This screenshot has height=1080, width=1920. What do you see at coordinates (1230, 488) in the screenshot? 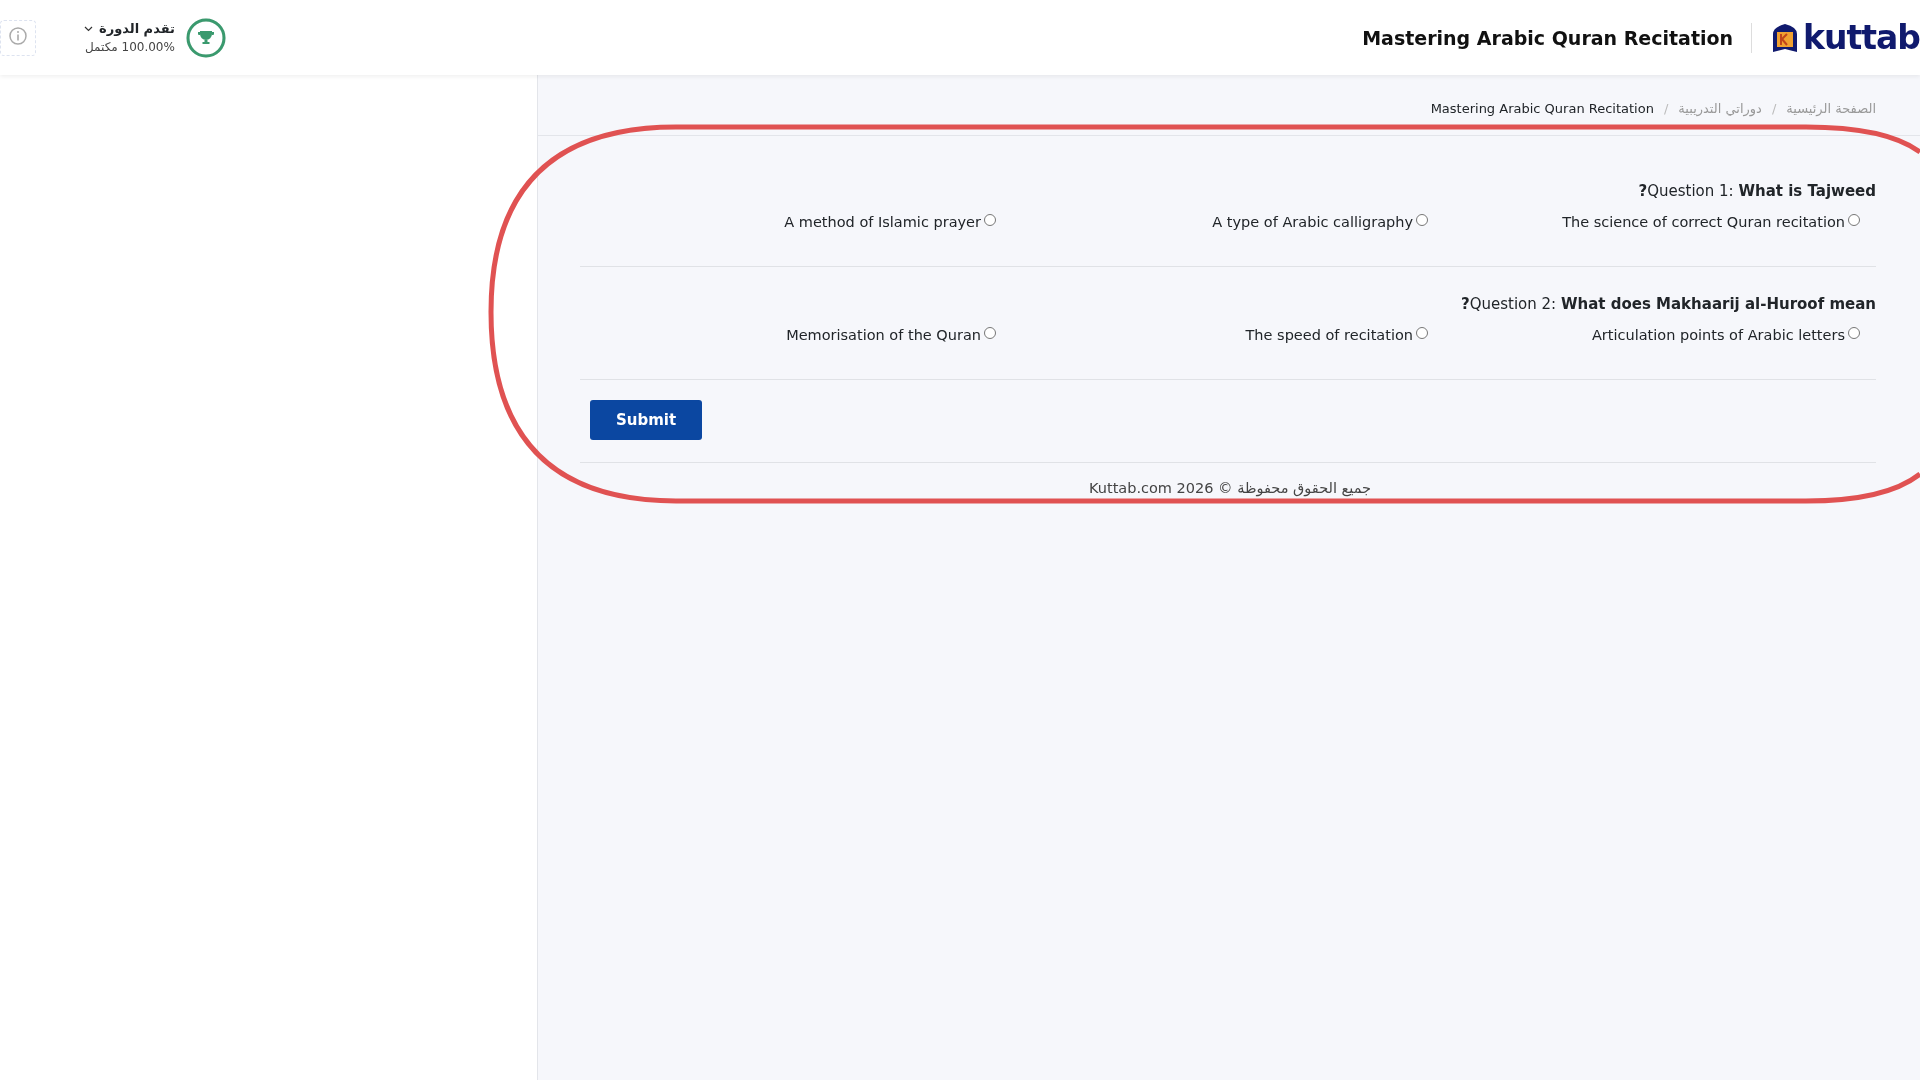
I see `copyright-text: جميع الحقوق محفوظة © 2026 Kuttab.com` at bounding box center [1230, 488].